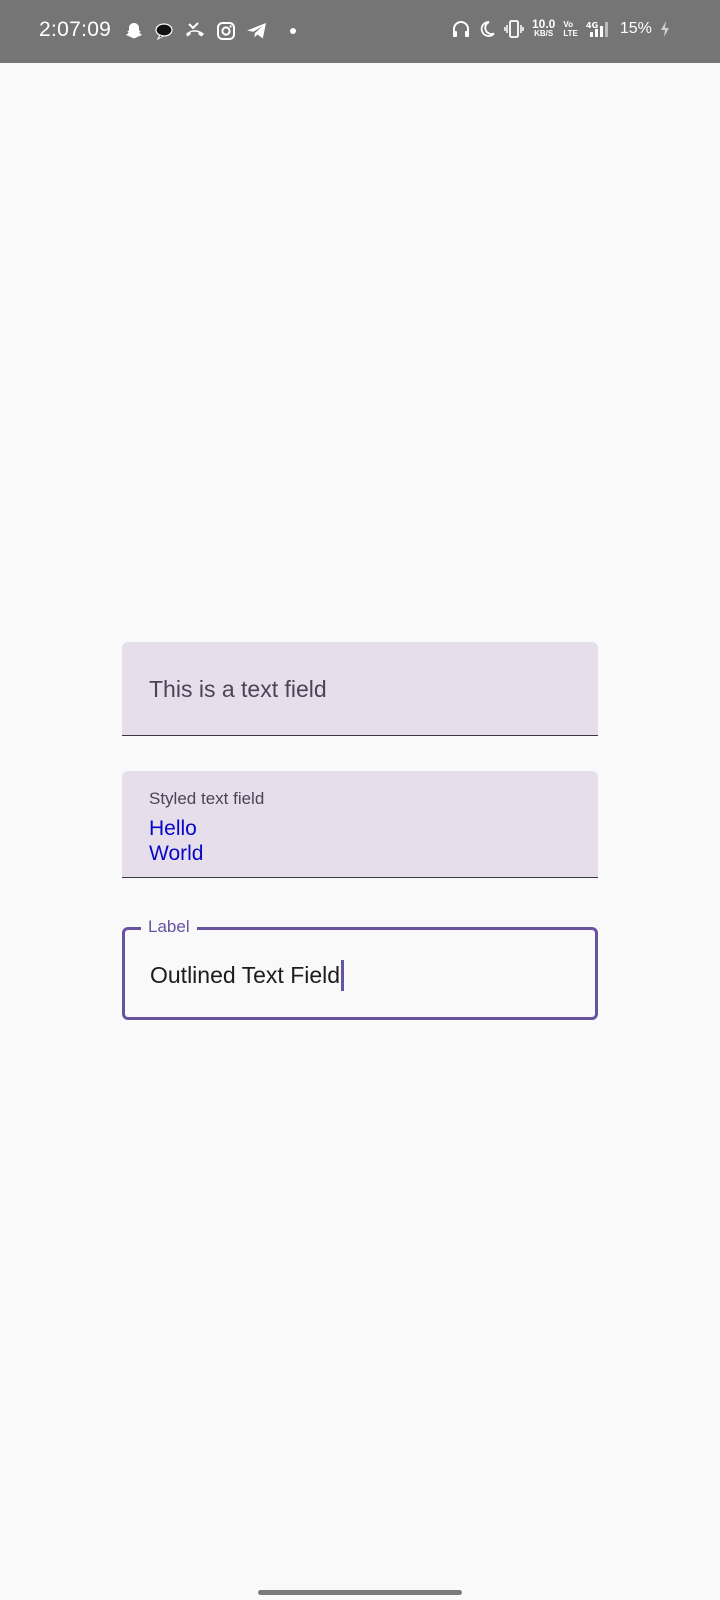  What do you see at coordinates (561, 28) in the screenshot?
I see `system-icons: 10.0 KB/S Vo LTE 4G 15%` at bounding box center [561, 28].